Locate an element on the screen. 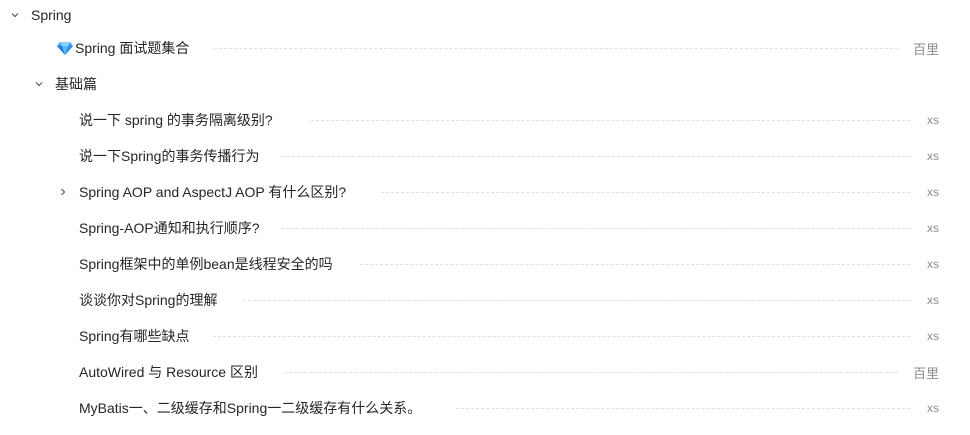 This screenshot has height=435, width=970. tree-doc-item: Spring框架中的单例bean是线程安全的吗 xs is located at coordinates (485, 264).